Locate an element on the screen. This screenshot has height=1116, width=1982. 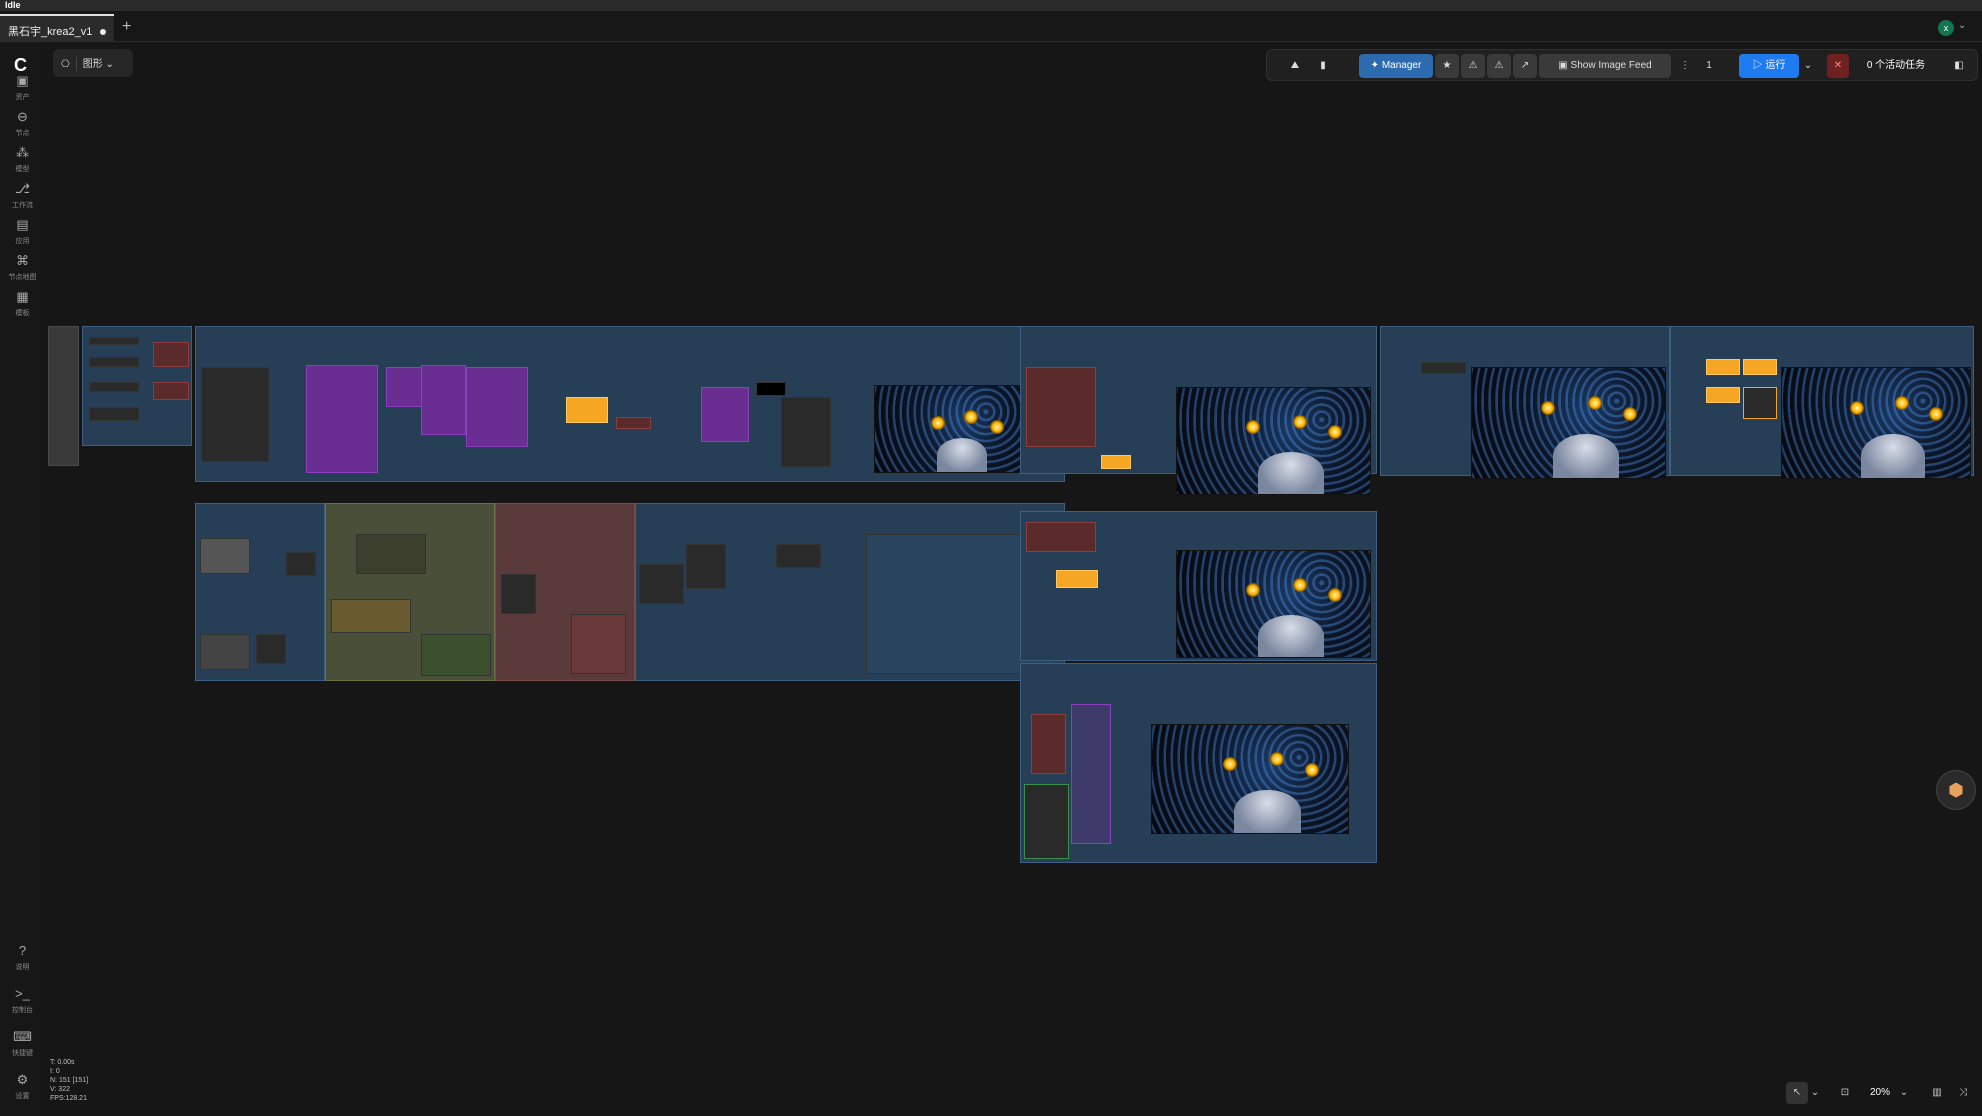
new-tab-button: + is located at coordinates (126, 27).